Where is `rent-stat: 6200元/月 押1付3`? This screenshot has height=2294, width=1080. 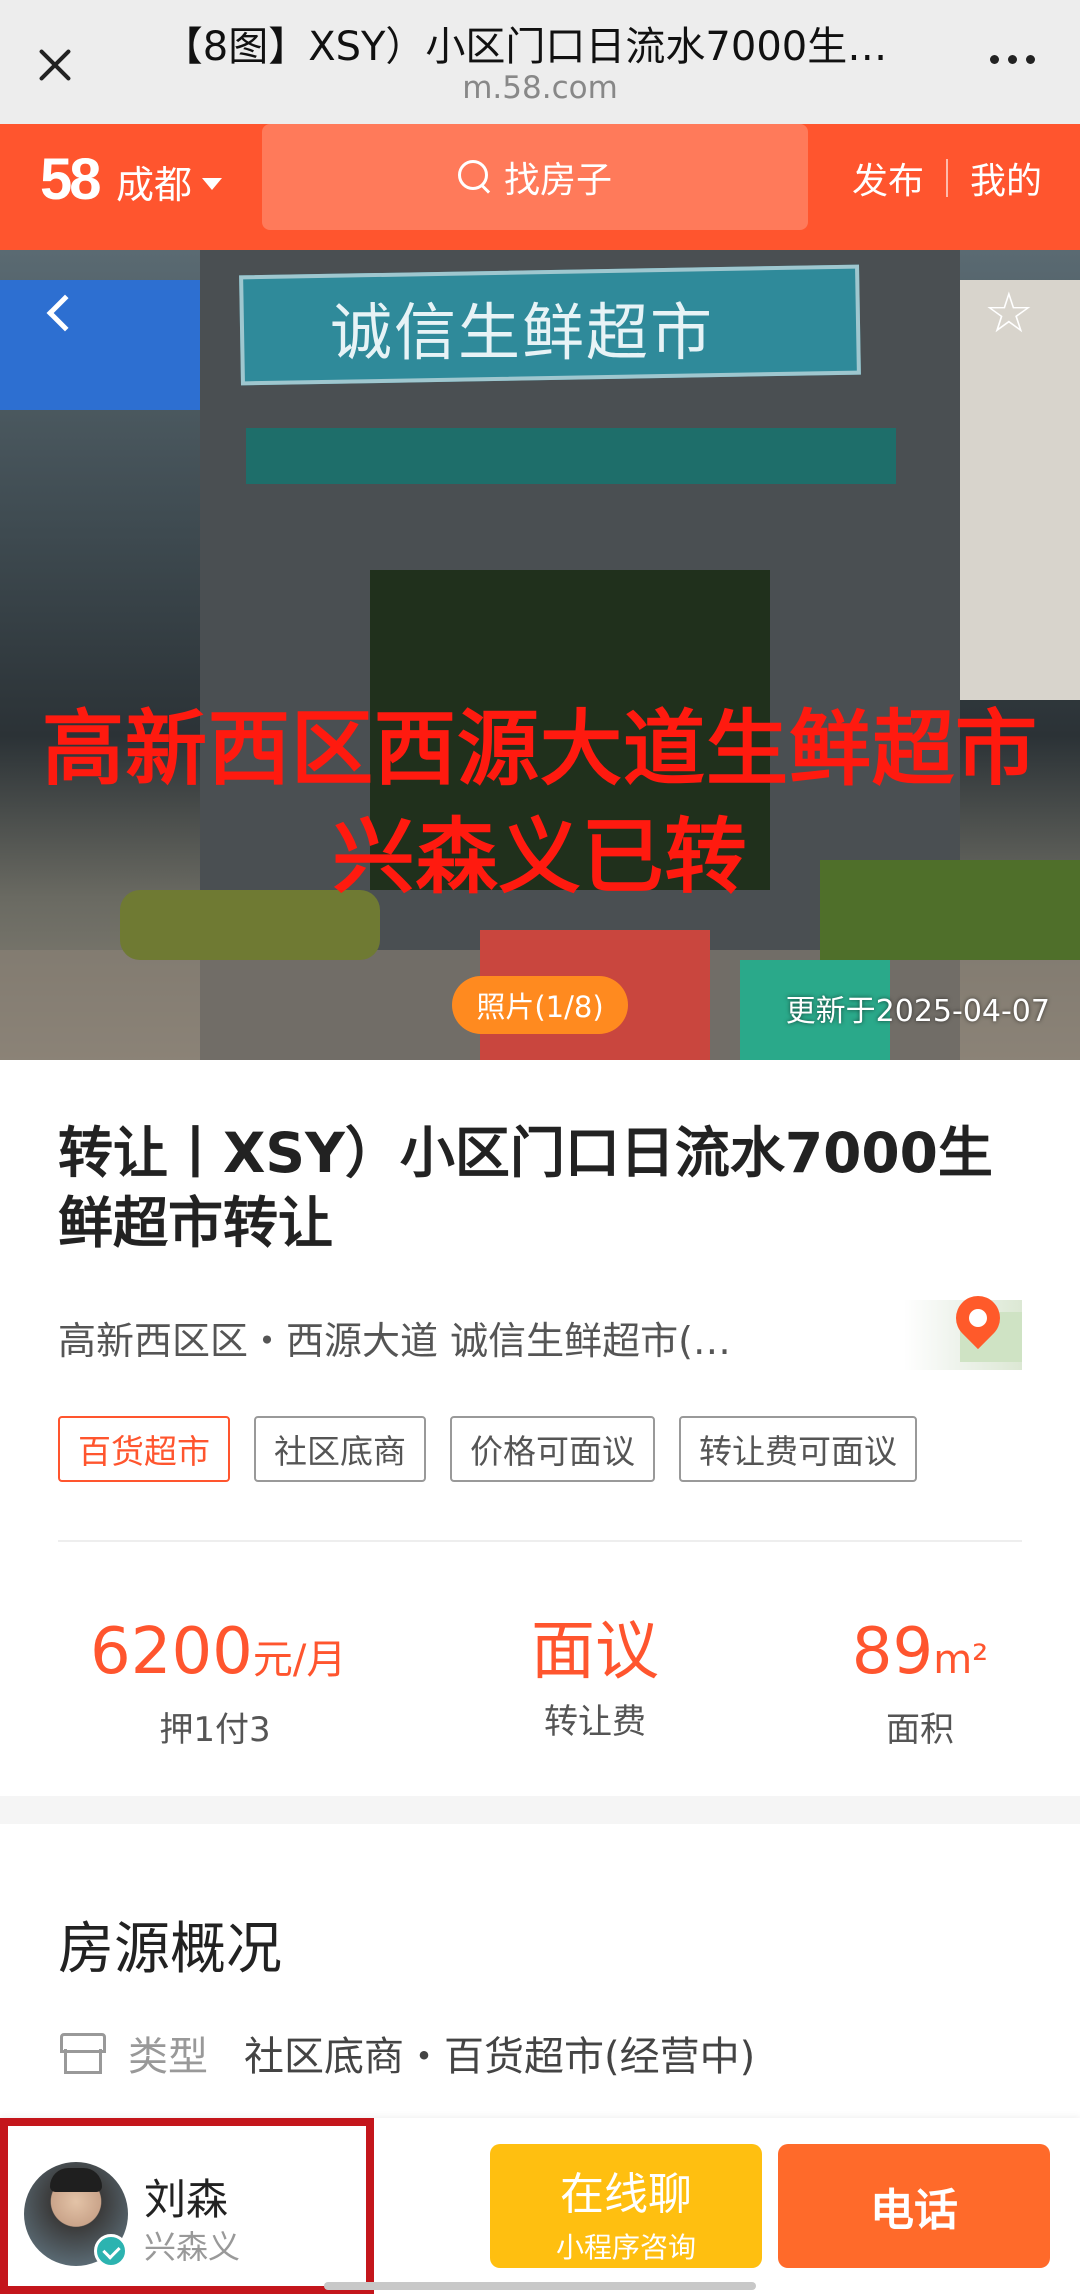
rent-stat: 6200元/月 押1付3 is located at coordinates (218, 1681).